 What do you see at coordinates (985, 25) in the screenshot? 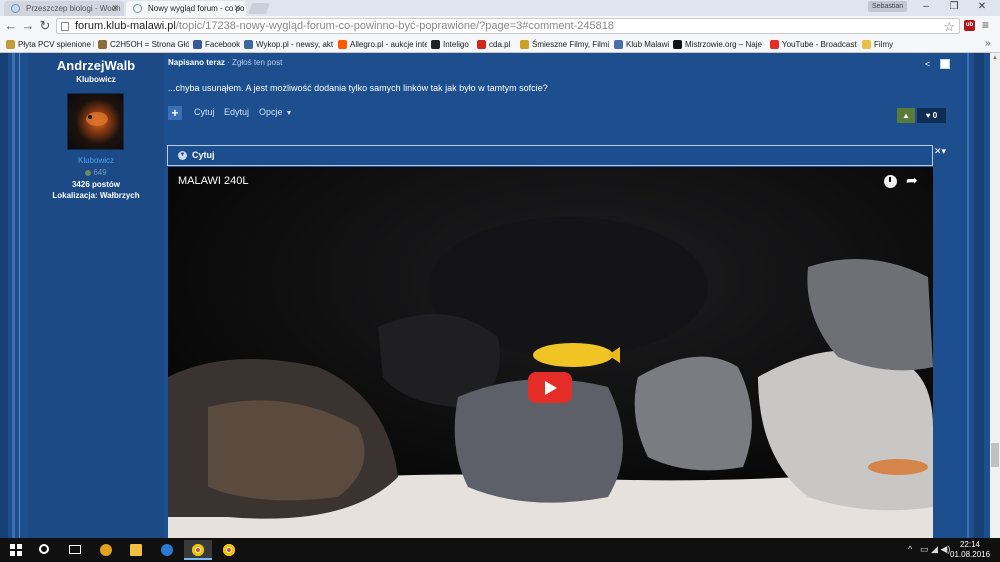
I see `browser-menu-icon: ≡` at bounding box center [985, 25].